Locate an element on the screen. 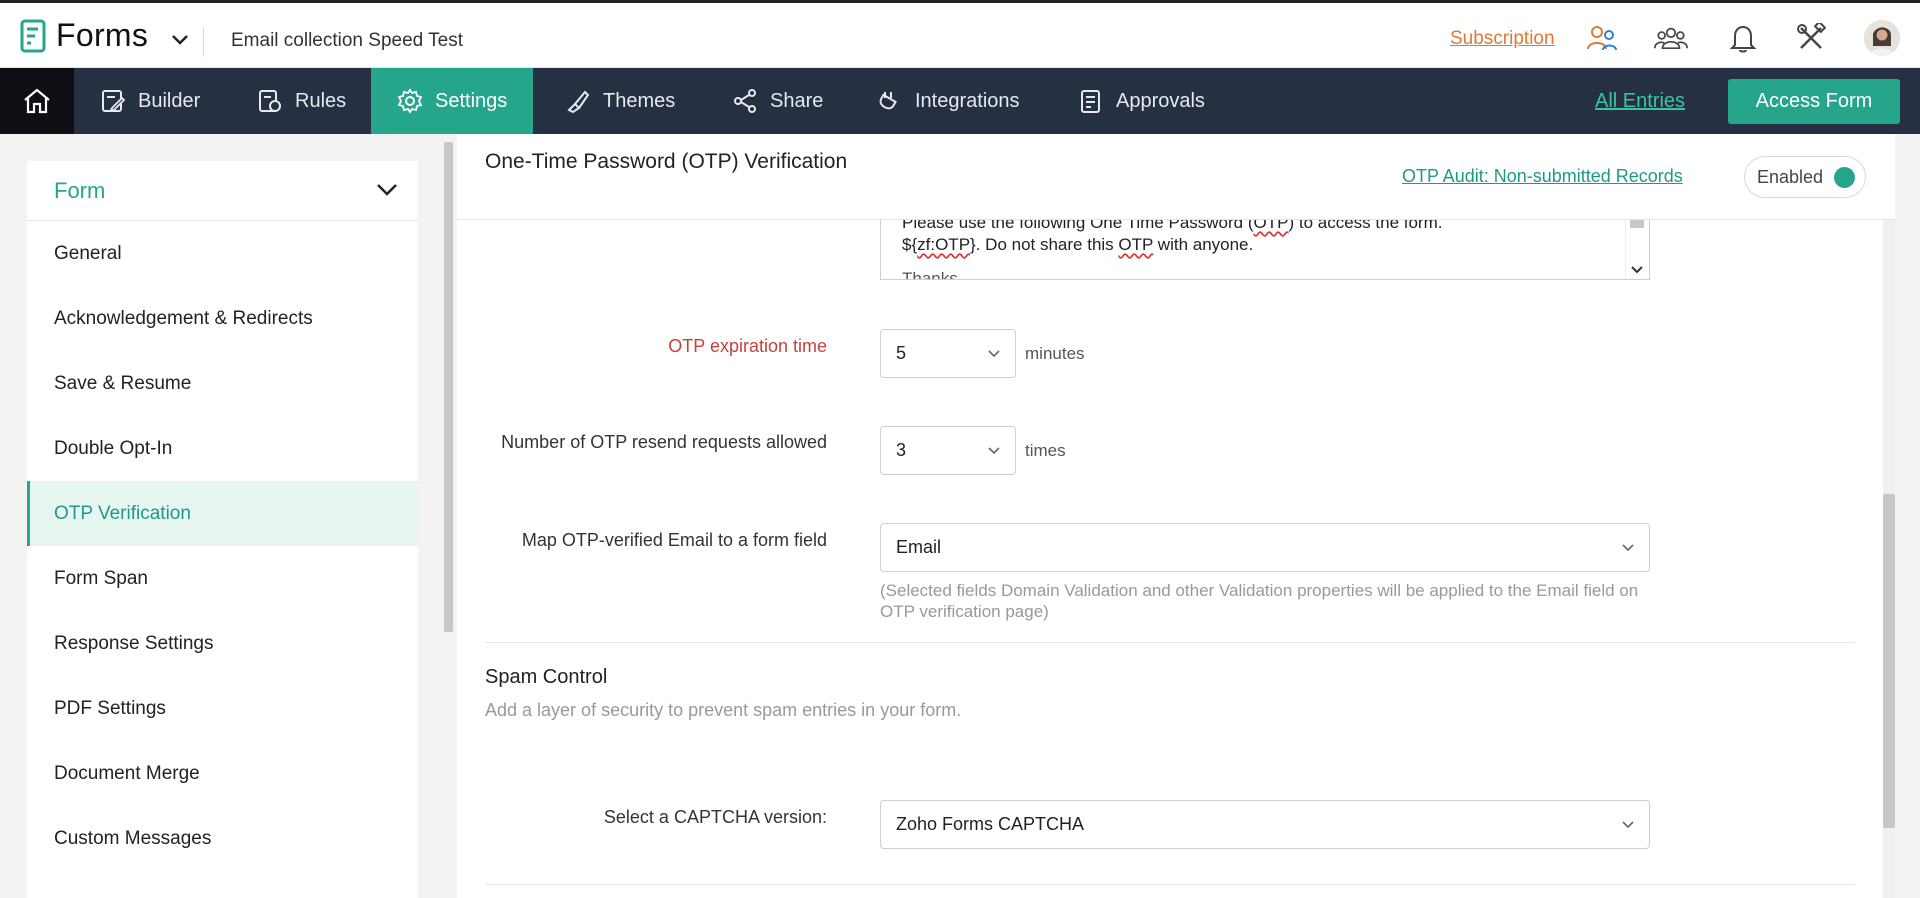 Image resolution: width=1920 pixels, height=898 pixels. builder-icon is located at coordinates (114, 101).